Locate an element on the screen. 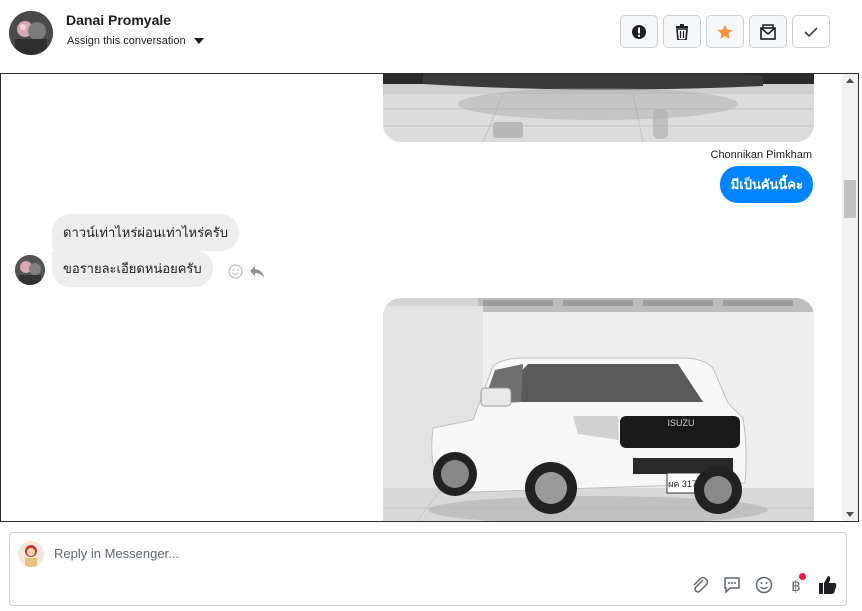 This screenshot has width=862, height=611. scroll-down-arrow-icon is located at coordinates (850, 514).